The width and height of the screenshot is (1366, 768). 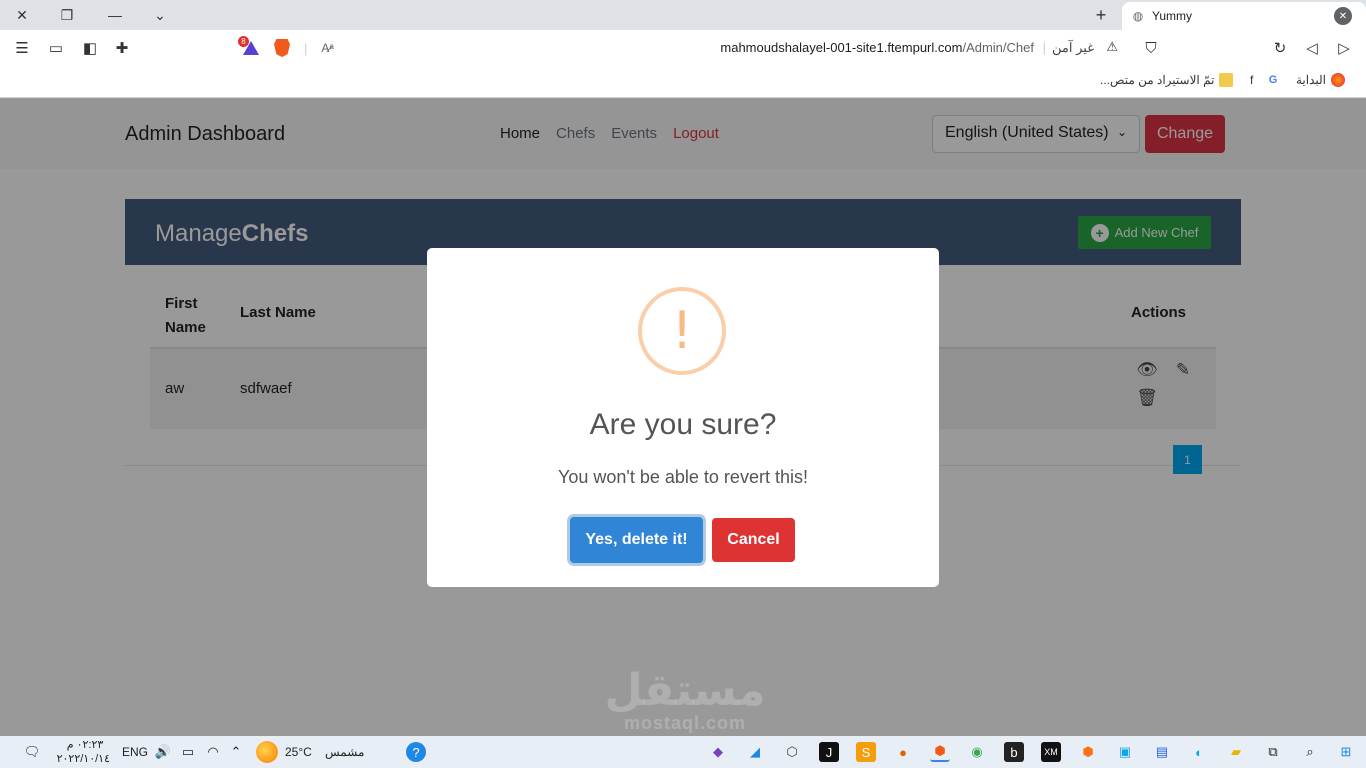 What do you see at coordinates (56, 48) in the screenshot?
I see `wallet-icon: ▭` at bounding box center [56, 48].